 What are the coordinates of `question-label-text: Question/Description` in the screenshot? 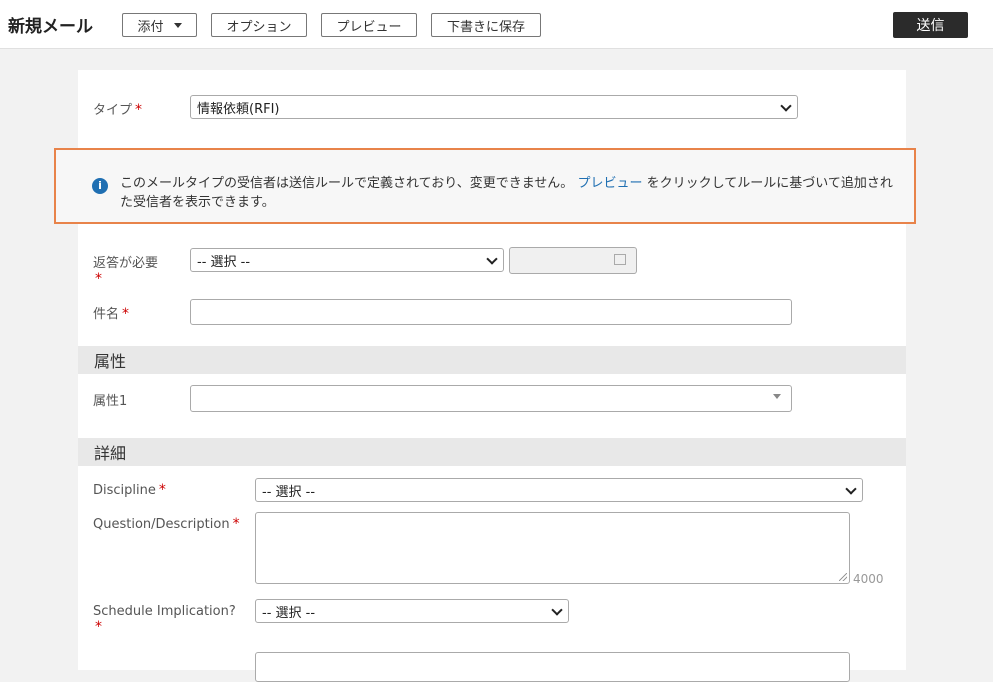 It's located at (161, 524).